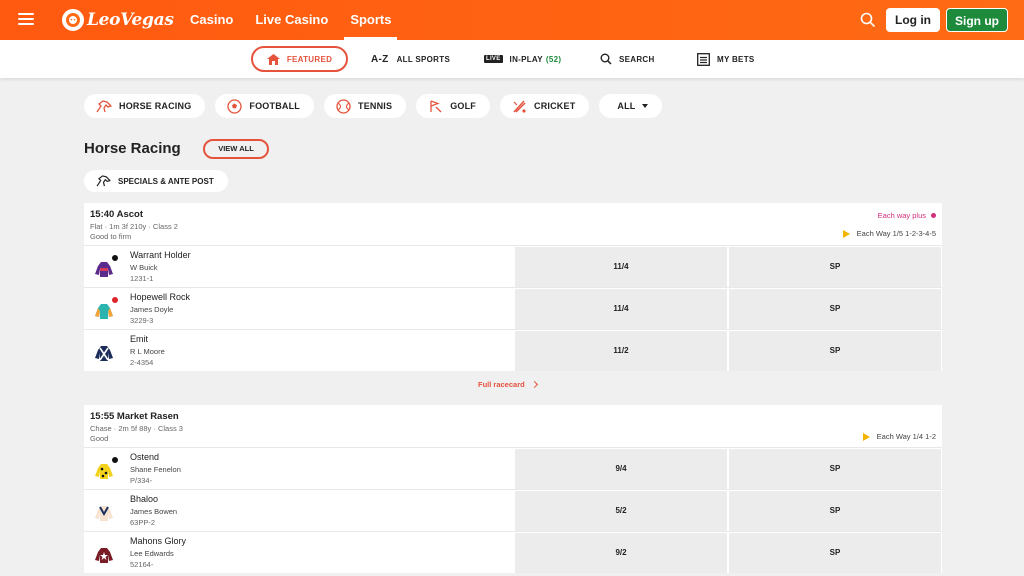 Image resolution: width=1024 pixels, height=576 pixels. I want to click on runner-jockey: R L Moore, so click(147, 351).